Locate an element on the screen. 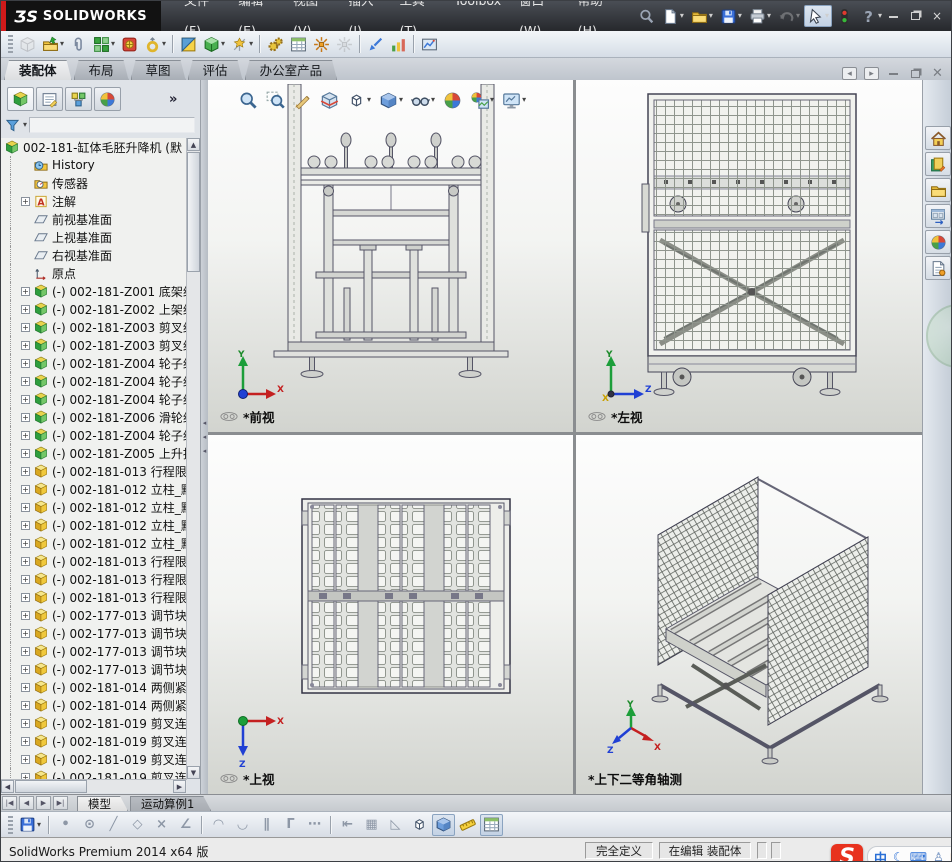  command-tab-4: 办公室产品 is located at coordinates (291, 70).